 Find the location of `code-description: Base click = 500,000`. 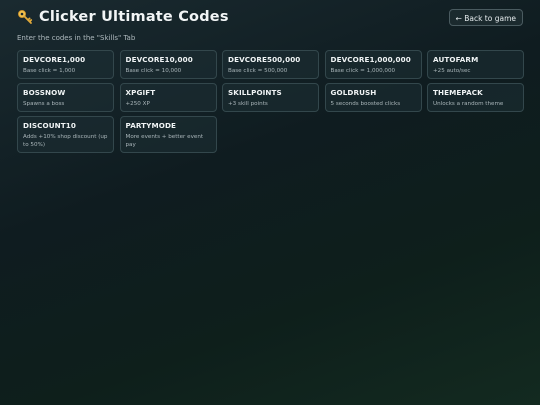

code-description: Base click = 500,000 is located at coordinates (258, 71).